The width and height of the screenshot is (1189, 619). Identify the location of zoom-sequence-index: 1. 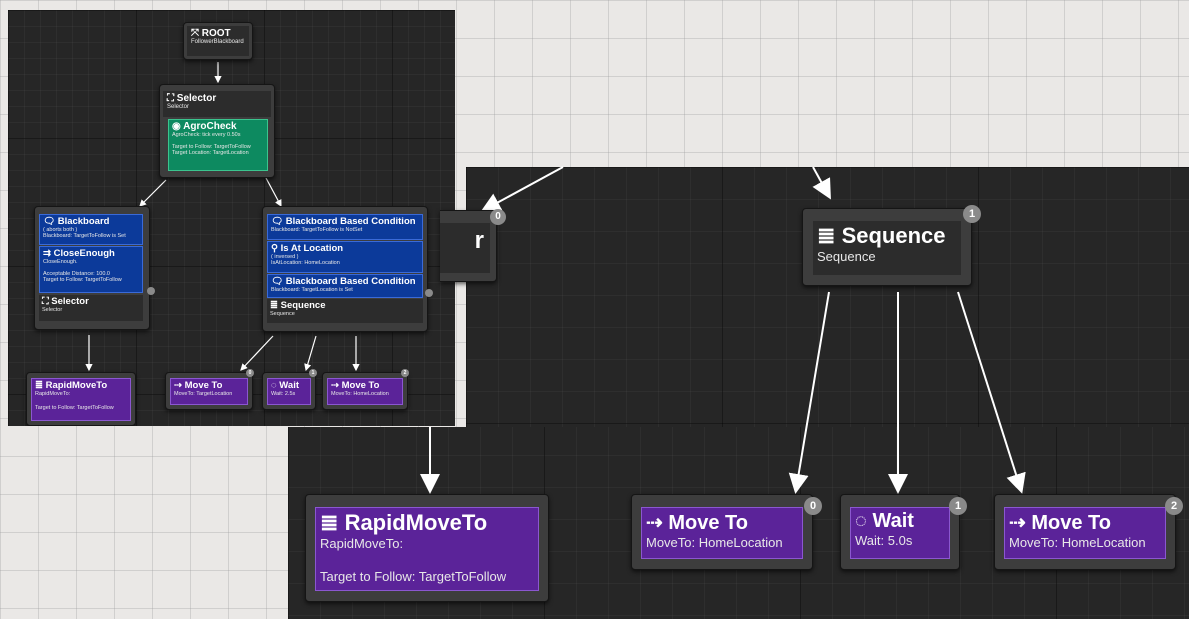
(972, 214).